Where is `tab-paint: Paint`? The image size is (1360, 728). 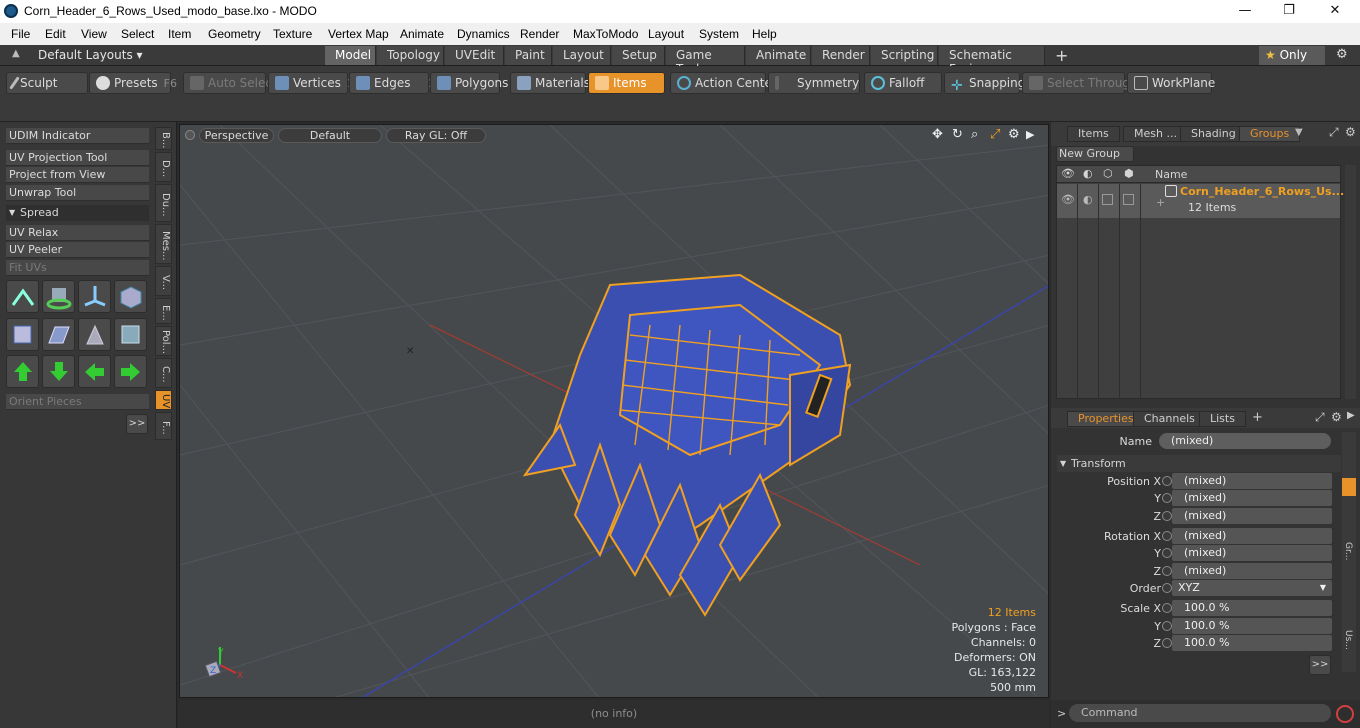
tab-paint: Paint is located at coordinates (528, 55).